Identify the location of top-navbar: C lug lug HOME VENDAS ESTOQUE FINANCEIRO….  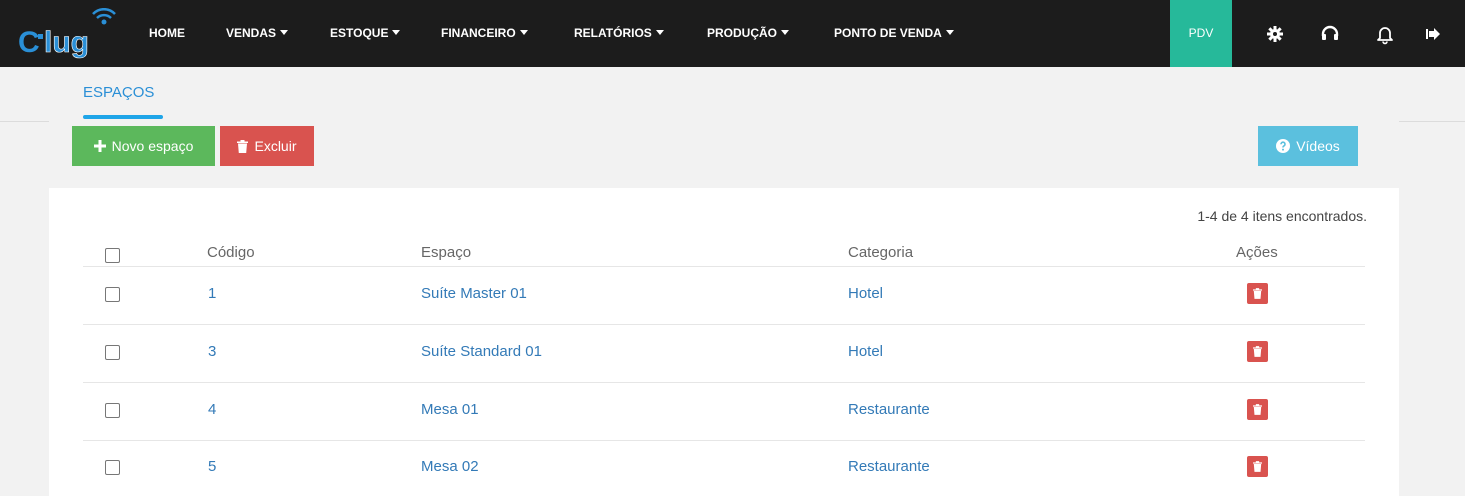
(732, 33).